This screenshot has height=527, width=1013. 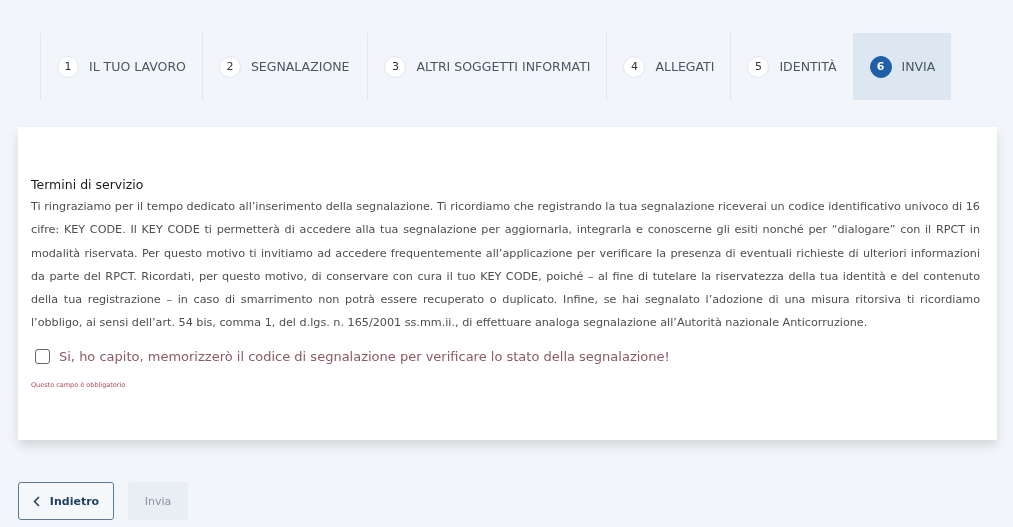 What do you see at coordinates (758, 66) in the screenshot?
I see `step-number: 5` at bounding box center [758, 66].